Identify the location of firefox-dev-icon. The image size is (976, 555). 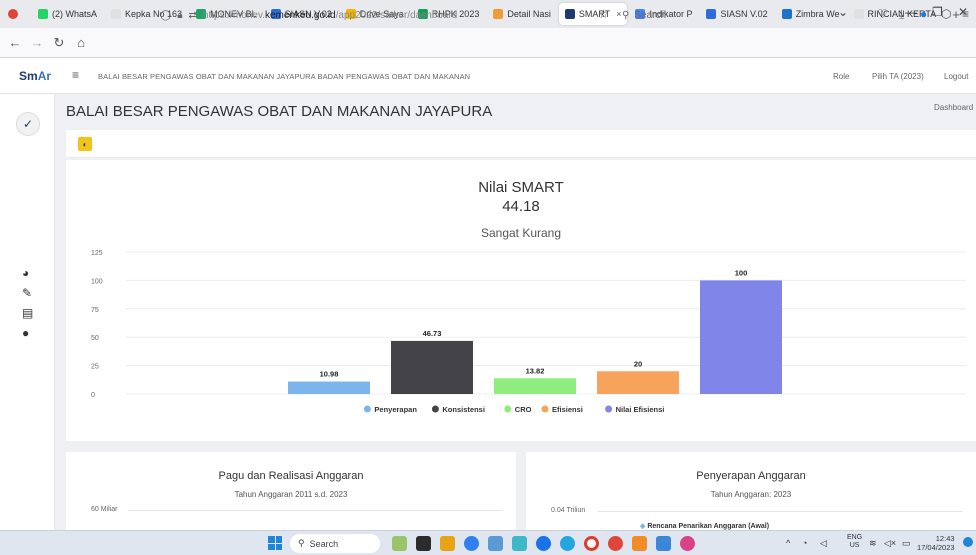
(687, 543).